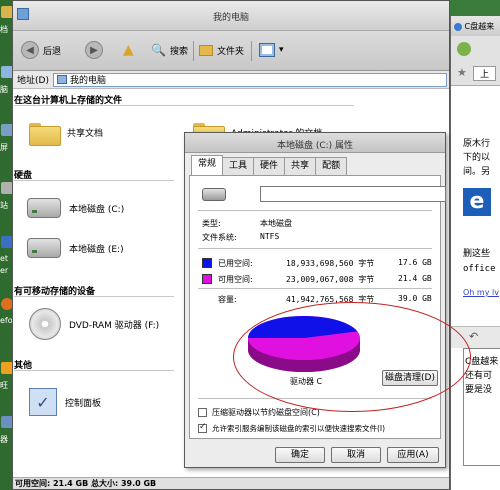 Image resolution: width=500 pixels, height=490 pixels. What do you see at coordinates (96, 249) in the screenshot?
I see `item-label: 本地磁盘 (E:)` at bounding box center [96, 249].